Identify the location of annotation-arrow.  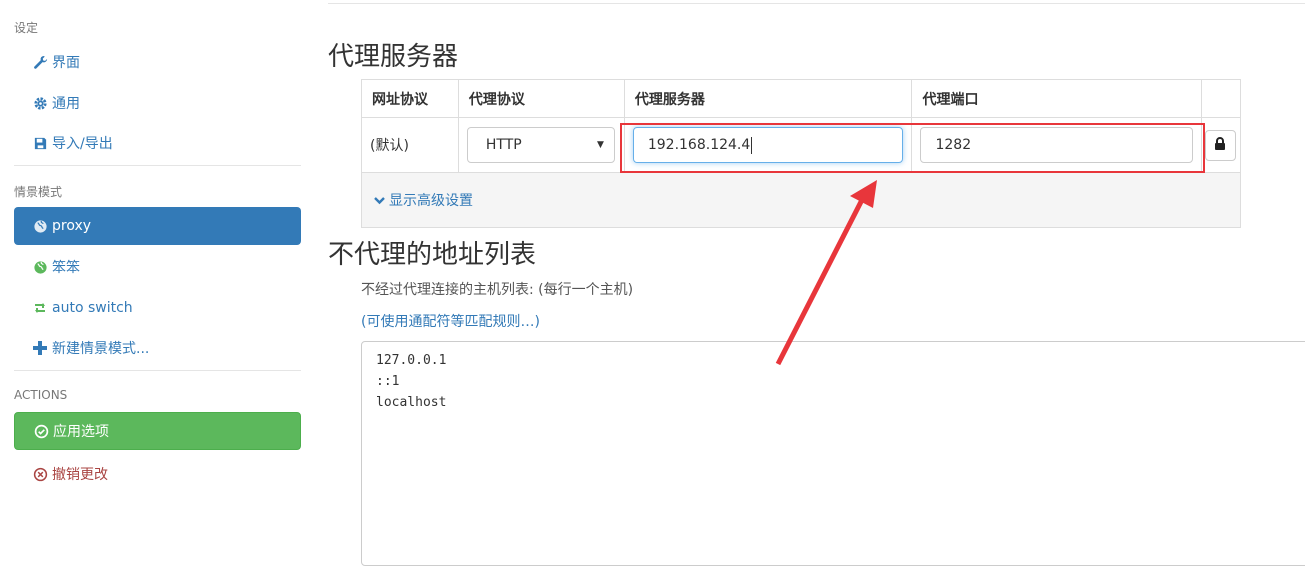
(826, 273).